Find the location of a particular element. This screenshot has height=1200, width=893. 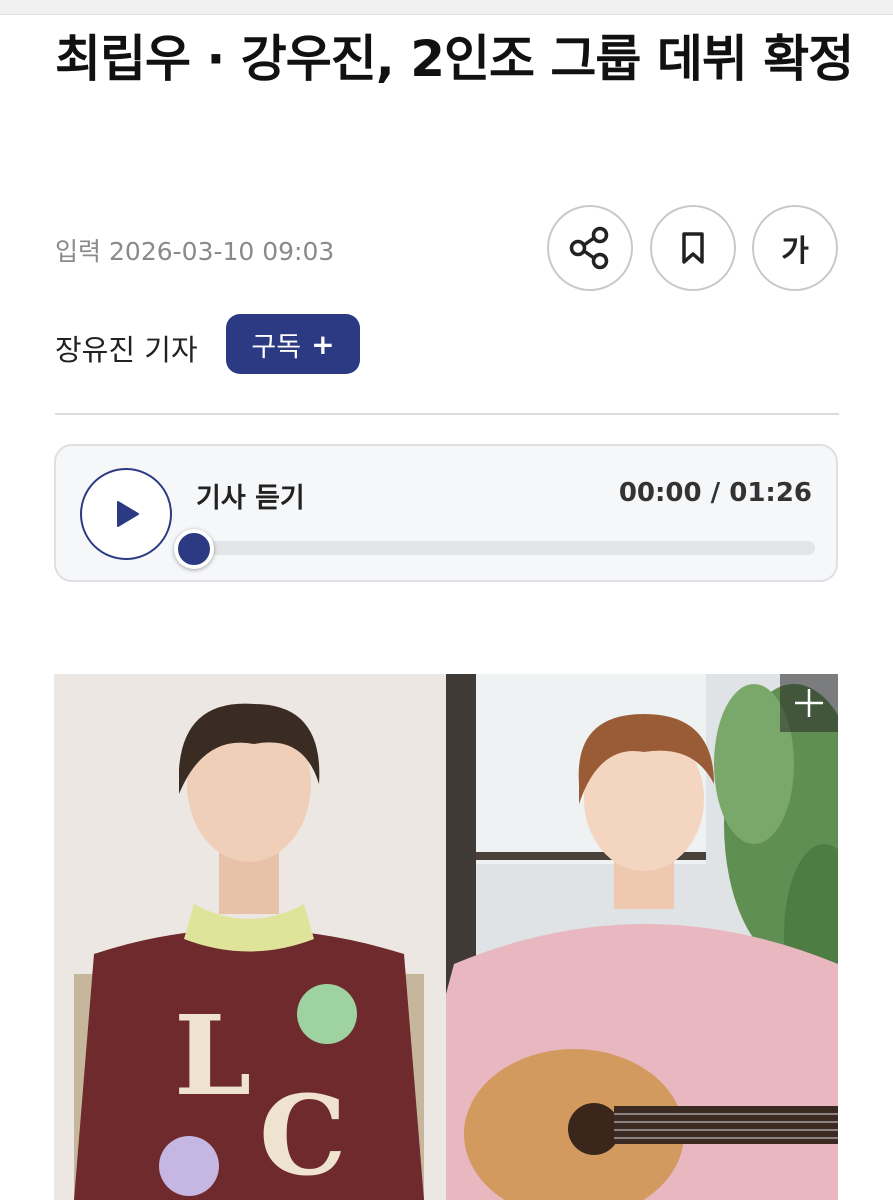

plus-icon is located at coordinates (809, 703).